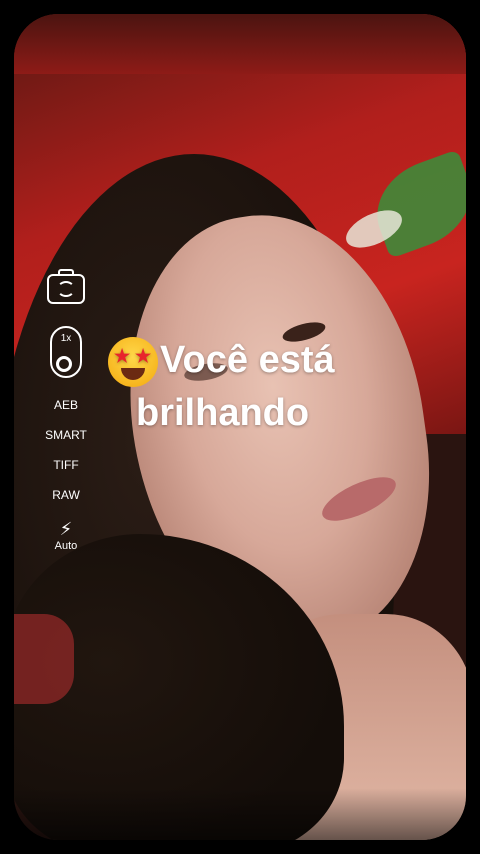 This screenshot has width=480, height=854. I want to click on lightning-icon: ⚡︎, so click(66, 529).